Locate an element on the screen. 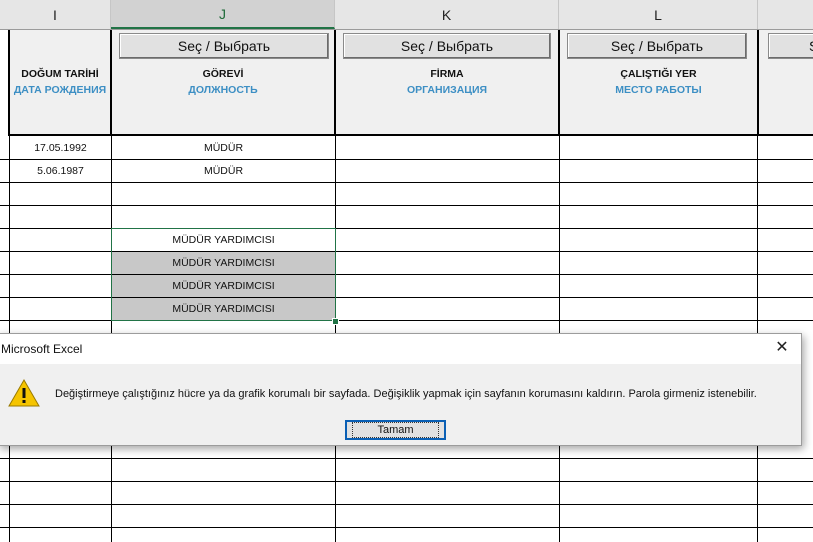 Image resolution: width=813 pixels, height=542 pixels. header-label-ru: МЕСТО РАБОТЫ is located at coordinates (658, 90).